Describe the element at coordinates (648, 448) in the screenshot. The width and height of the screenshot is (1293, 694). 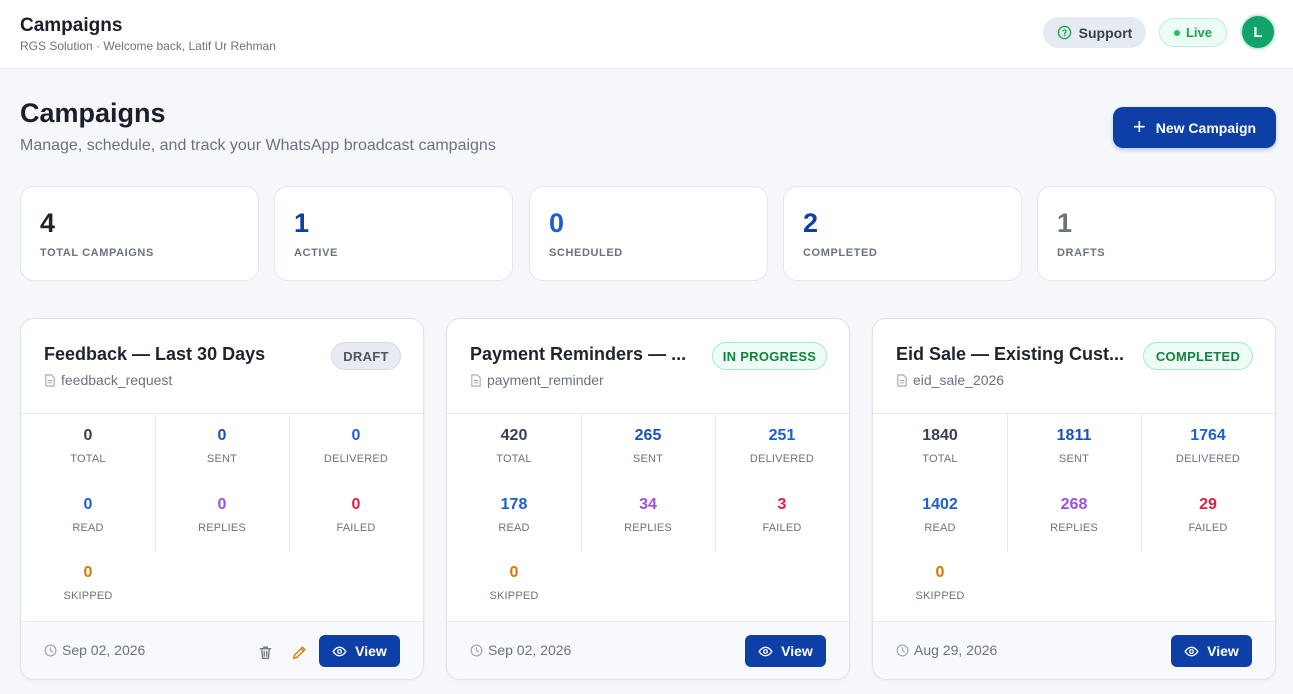
I see `metric-sent: 265 SENT` at that location.